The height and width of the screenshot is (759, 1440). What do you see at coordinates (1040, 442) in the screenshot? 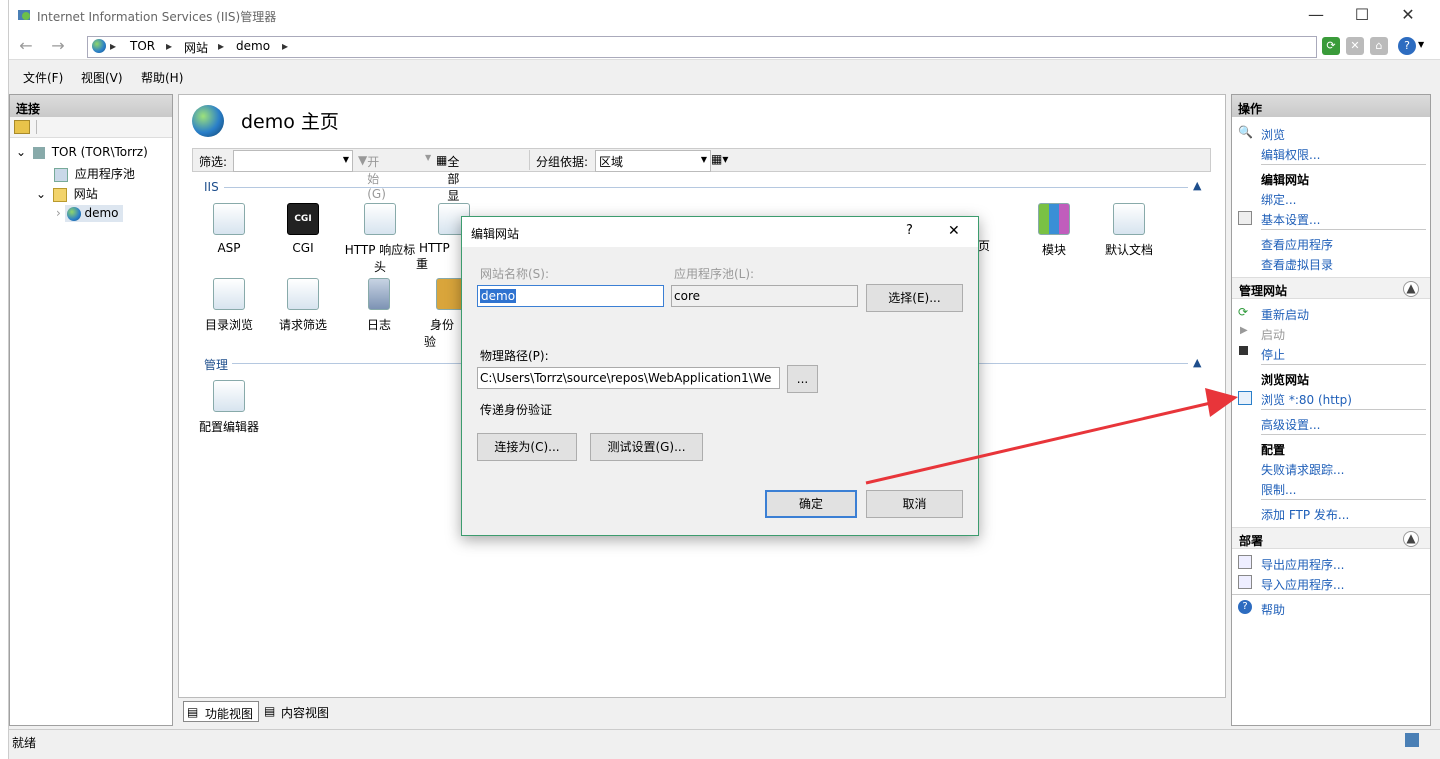
I see `annotation-arrow-line` at bounding box center [1040, 442].